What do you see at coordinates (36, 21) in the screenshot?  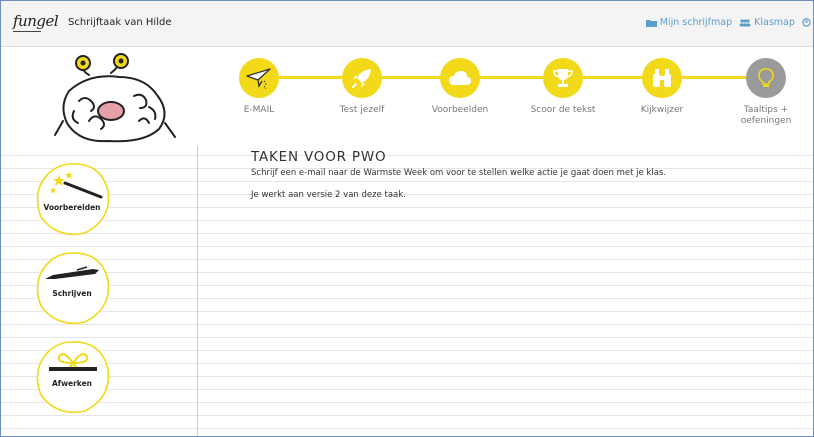 I see `logo: fungel` at bounding box center [36, 21].